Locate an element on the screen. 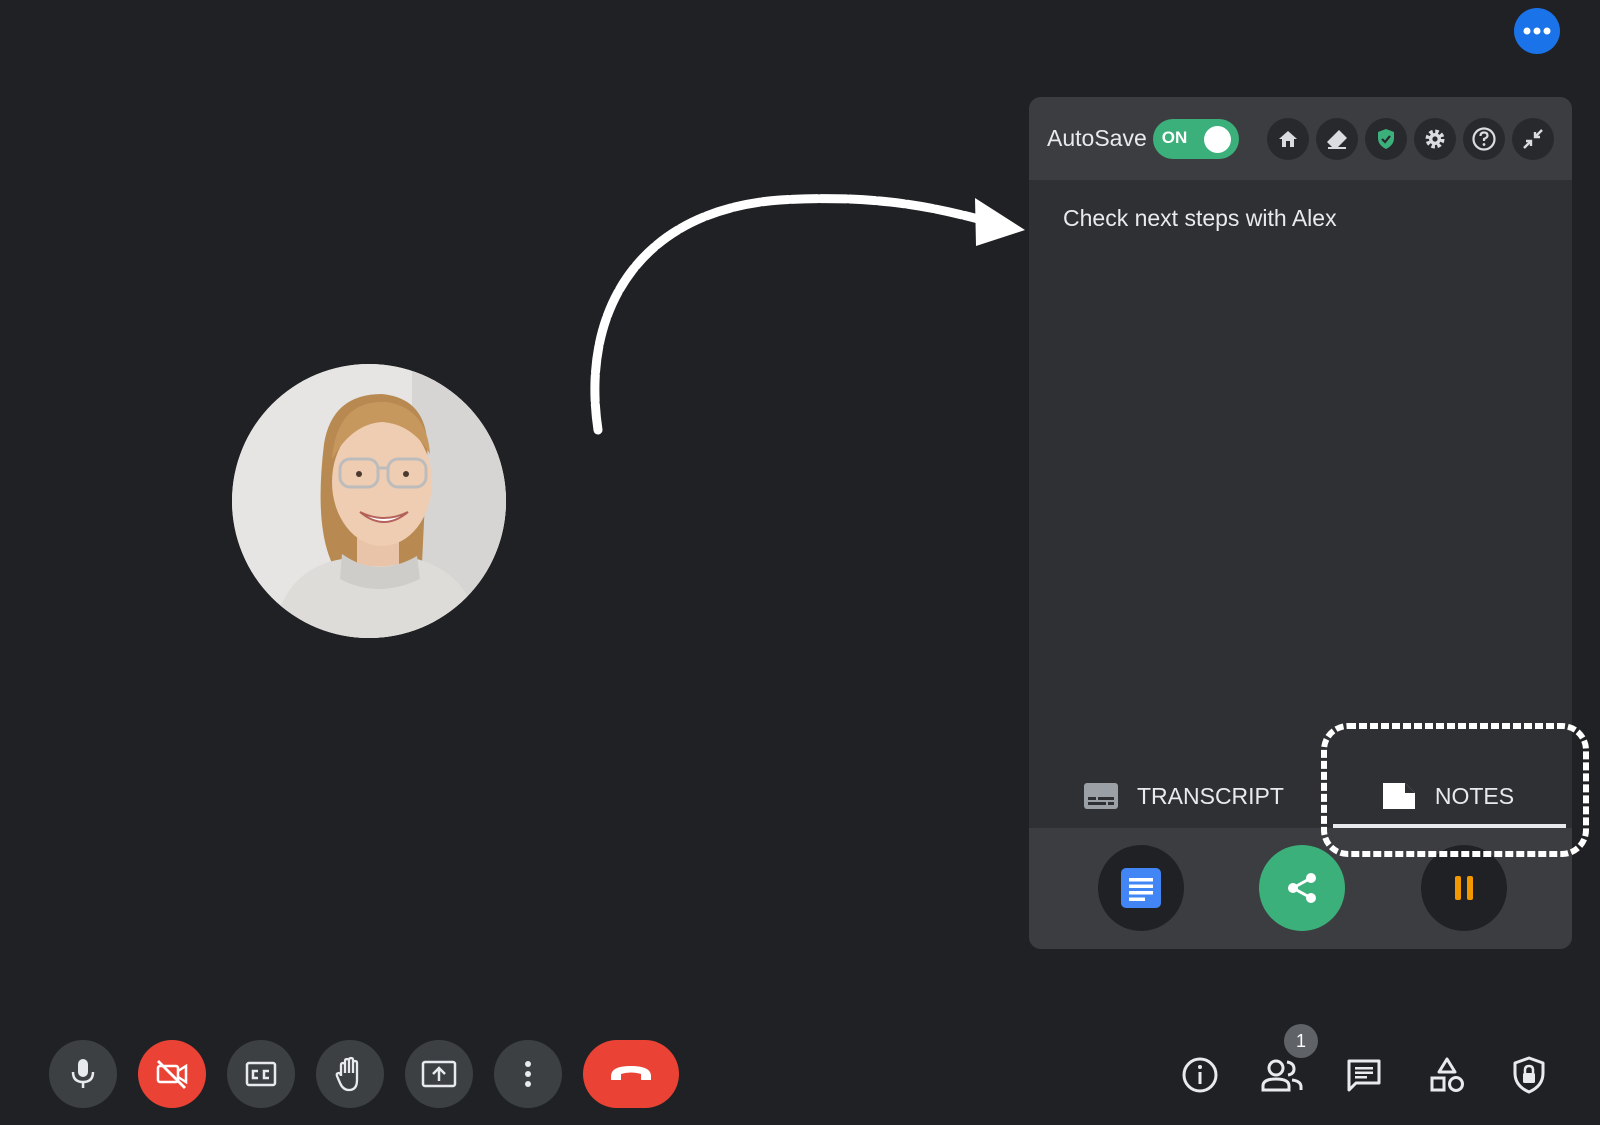  notes-tab-highlight is located at coordinates (1455, 790).